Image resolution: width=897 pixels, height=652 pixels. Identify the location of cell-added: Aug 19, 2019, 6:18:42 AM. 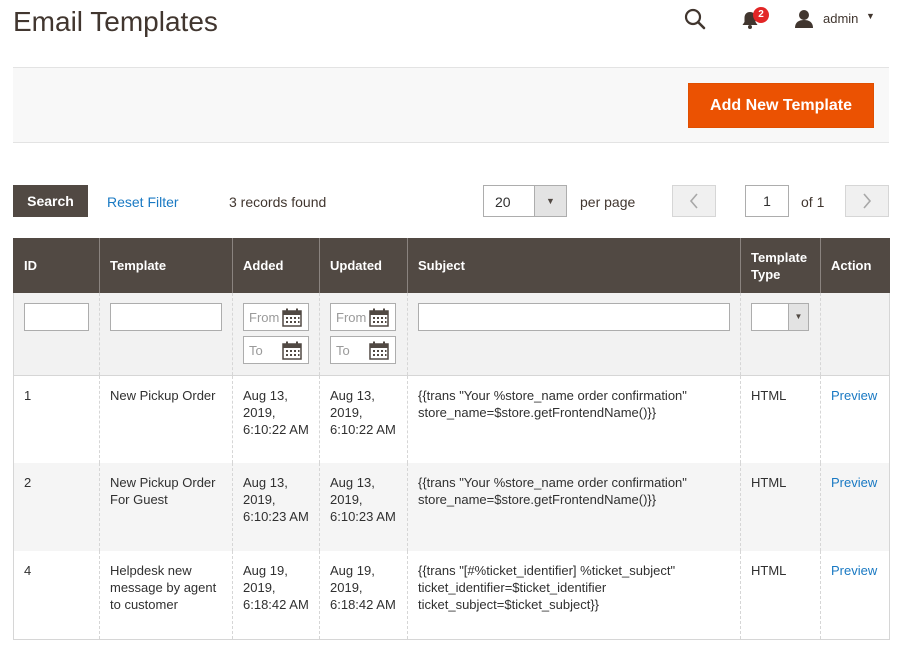
(276, 595).